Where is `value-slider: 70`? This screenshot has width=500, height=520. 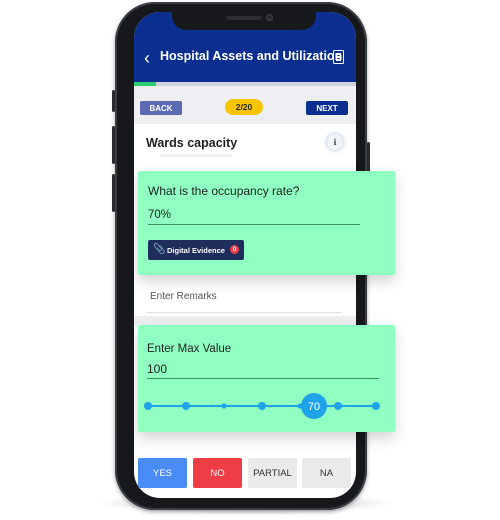 value-slider: 70 is located at coordinates (266, 406).